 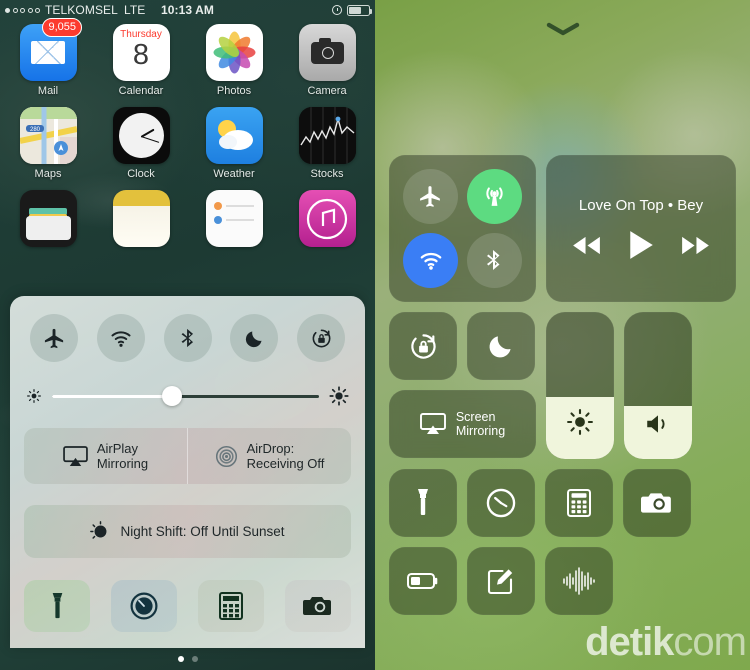 What do you see at coordinates (629, 642) in the screenshot?
I see `watermark-bold: detik` at bounding box center [629, 642].